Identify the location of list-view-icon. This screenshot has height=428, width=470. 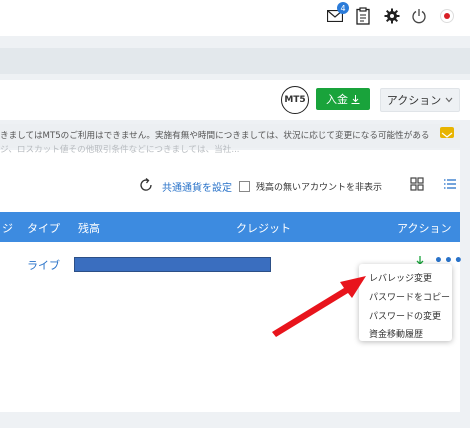
(451, 184).